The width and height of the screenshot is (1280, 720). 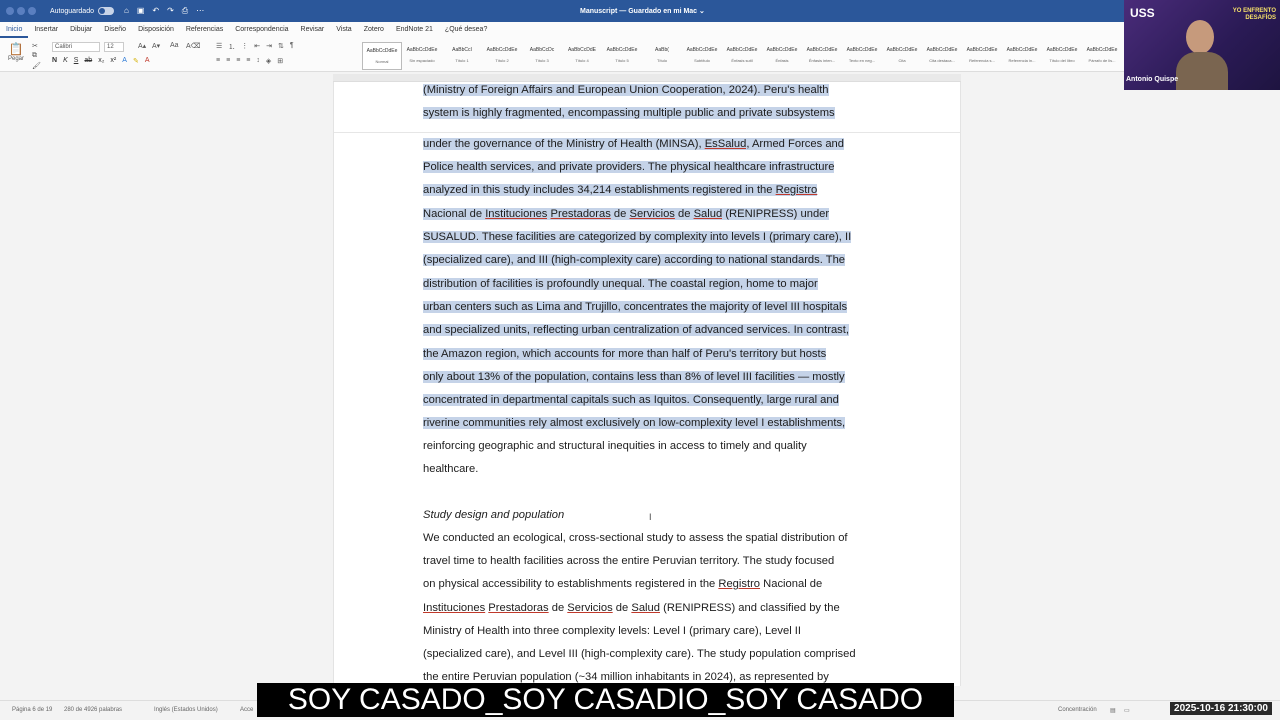 I want to click on text-segment: (RENIPRESS) under, so click(x=776, y=214).